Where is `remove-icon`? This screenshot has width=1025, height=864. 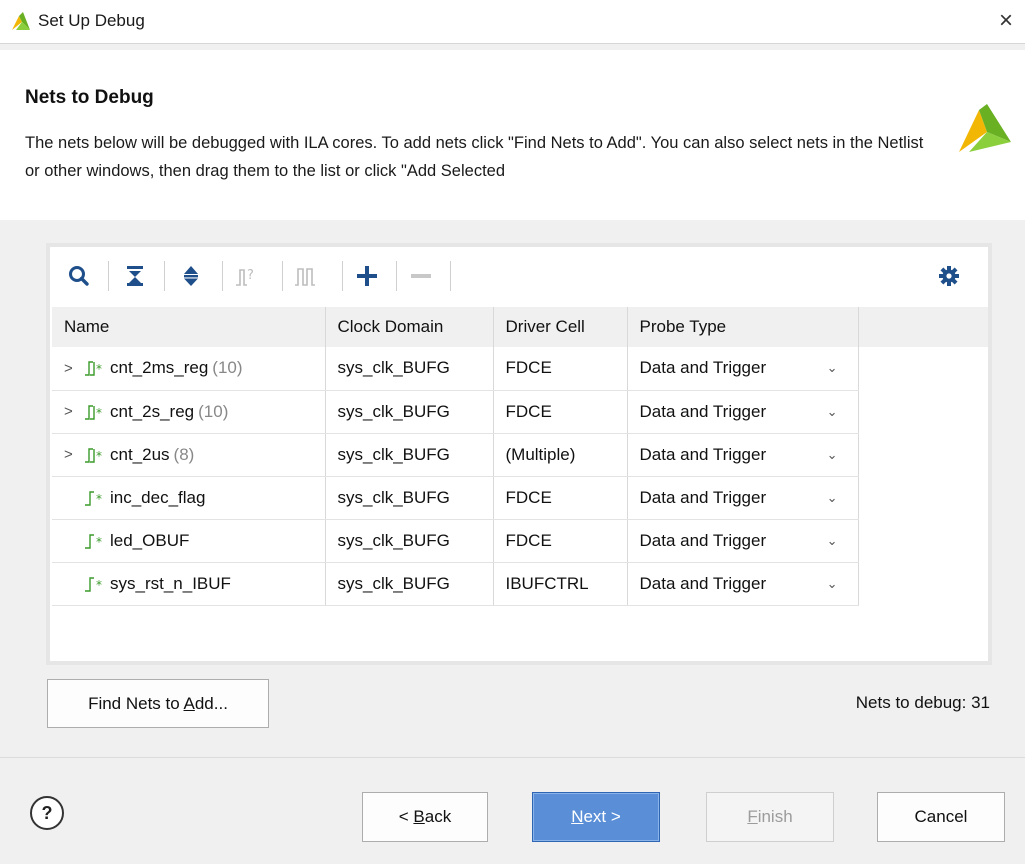
remove-icon is located at coordinates (421, 276).